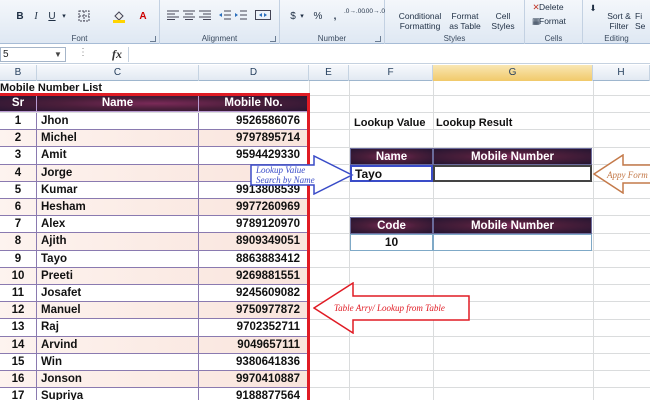  I want to click on bold-button: B, so click(20, 17).